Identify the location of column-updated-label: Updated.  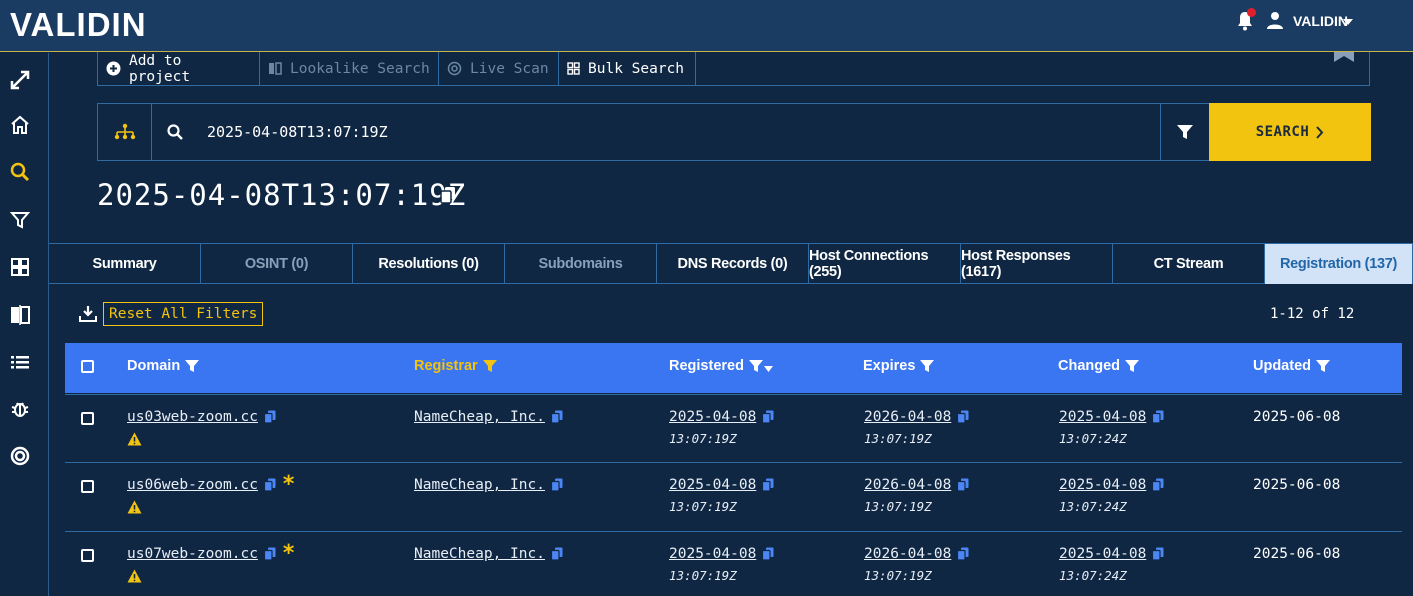
(1282, 366).